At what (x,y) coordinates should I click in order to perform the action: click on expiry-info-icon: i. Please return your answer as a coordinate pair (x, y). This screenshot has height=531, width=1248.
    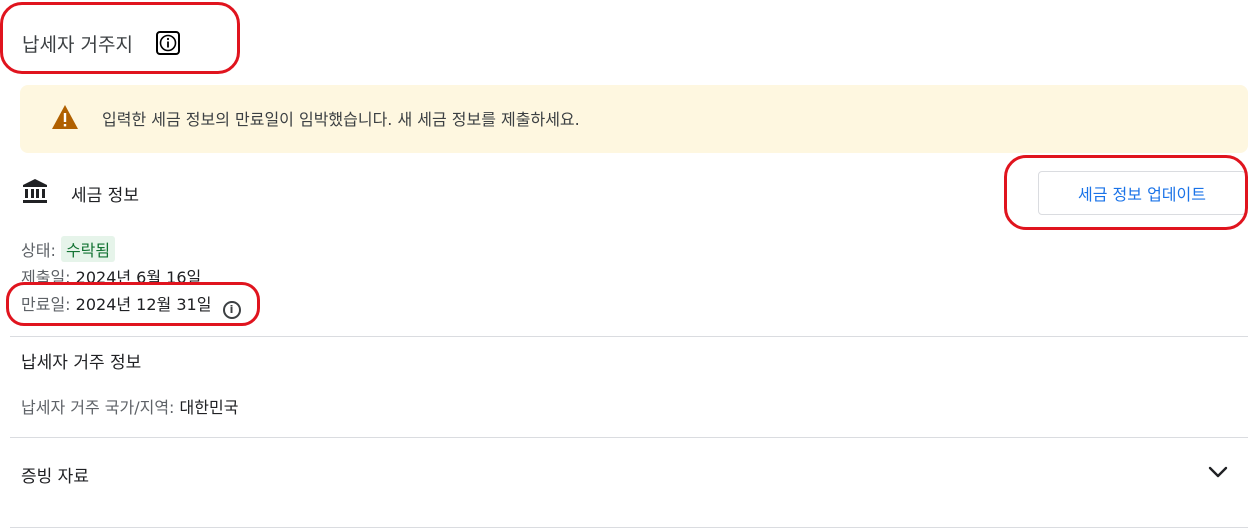
    Looking at the image, I should click on (231, 309).